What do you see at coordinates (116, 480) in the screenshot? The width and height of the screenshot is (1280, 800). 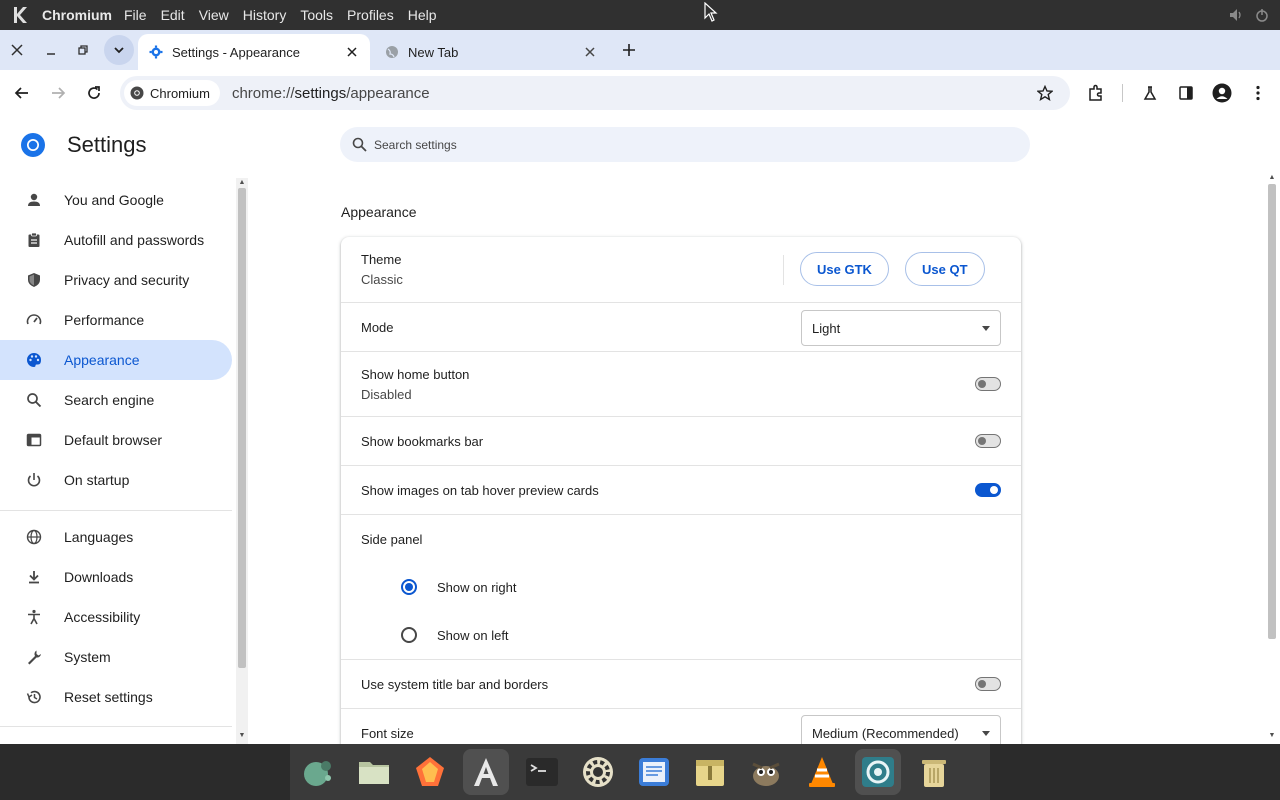 I see `nav-item-on-startup: On startup` at bounding box center [116, 480].